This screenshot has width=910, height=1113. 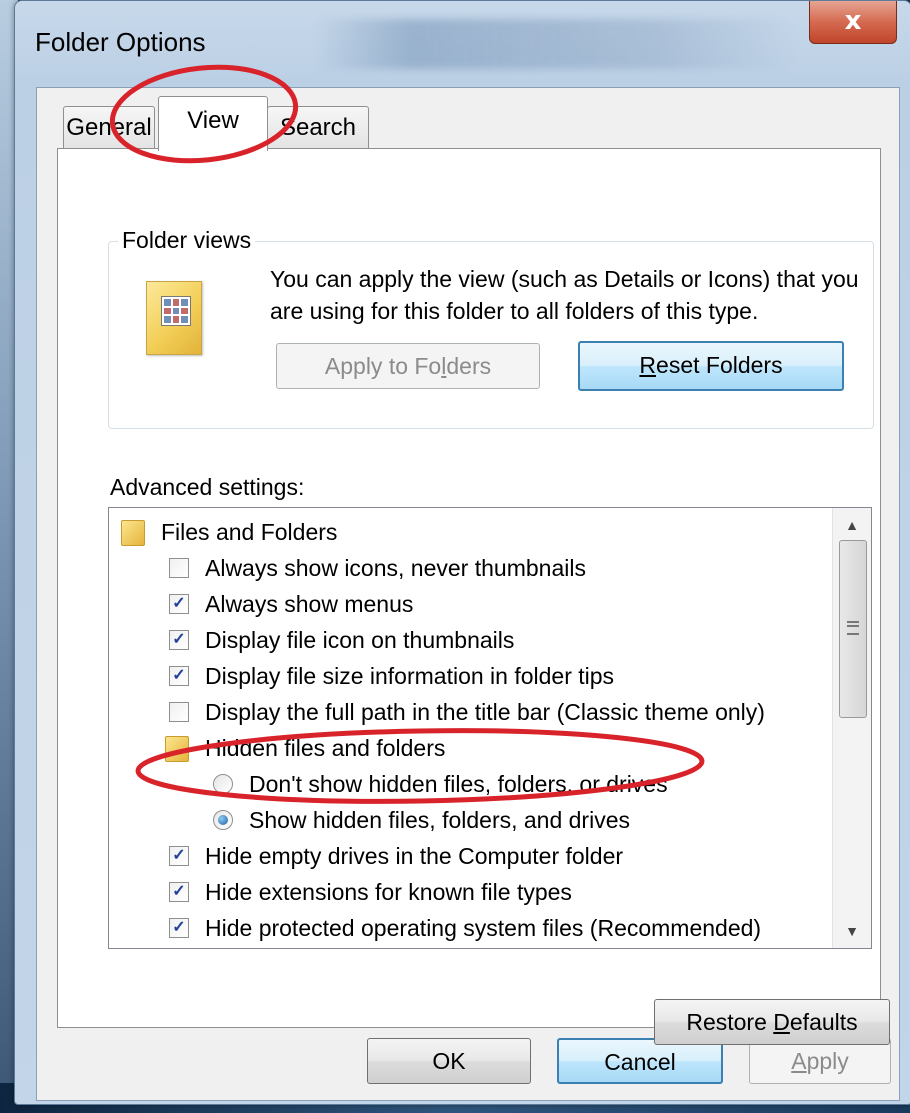 What do you see at coordinates (395, 568) in the screenshot?
I see `list-item-label: Always show icons, never thumbnails` at bounding box center [395, 568].